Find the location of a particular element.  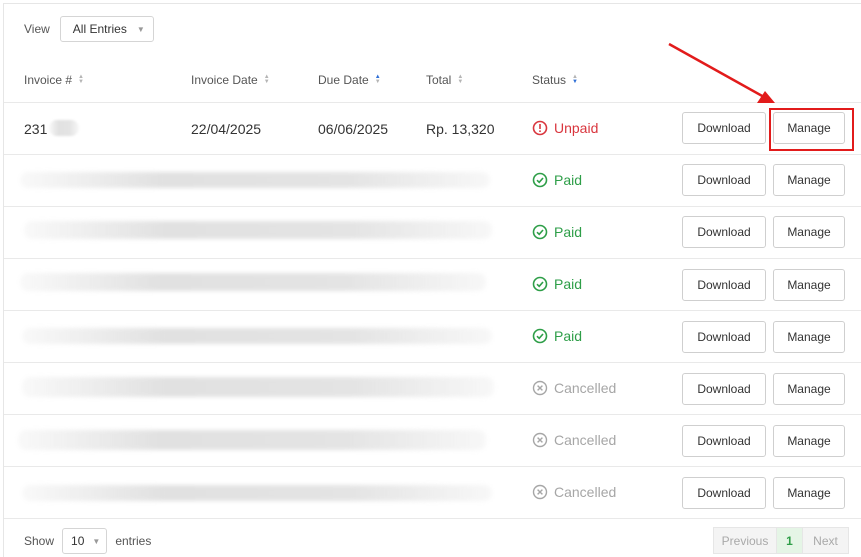

previous-page-button: Previous is located at coordinates (745, 540).